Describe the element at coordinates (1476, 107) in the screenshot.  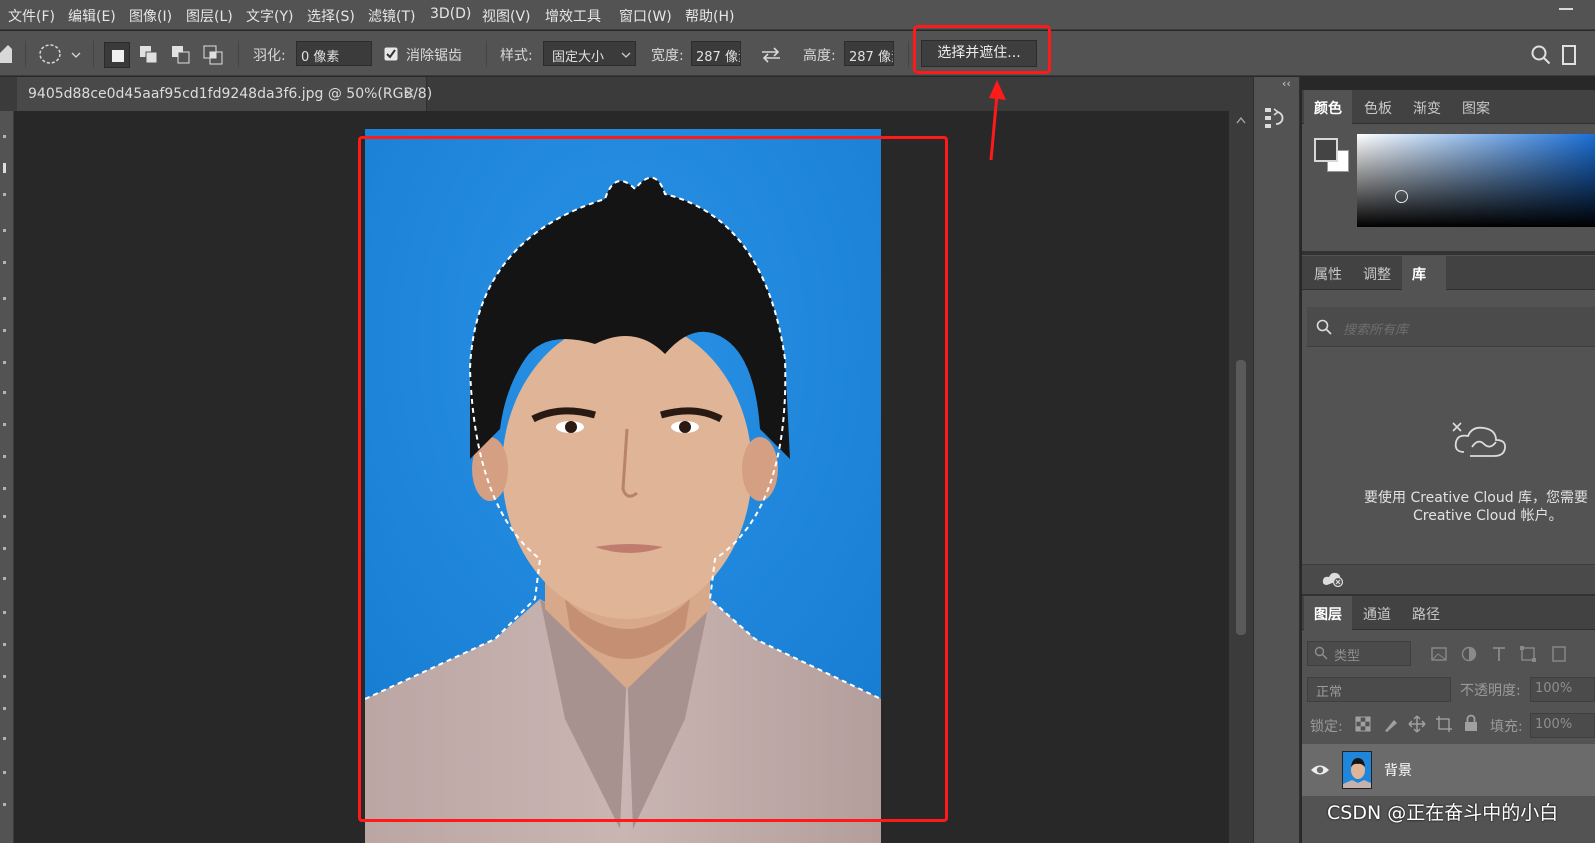
I see `tab-patterns: 图案` at that location.